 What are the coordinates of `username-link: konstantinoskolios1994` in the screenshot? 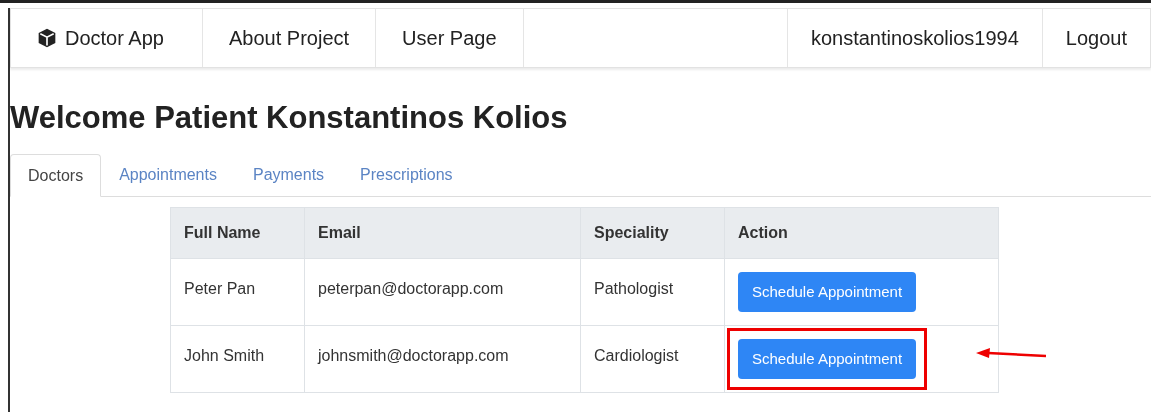 It's located at (914, 38).